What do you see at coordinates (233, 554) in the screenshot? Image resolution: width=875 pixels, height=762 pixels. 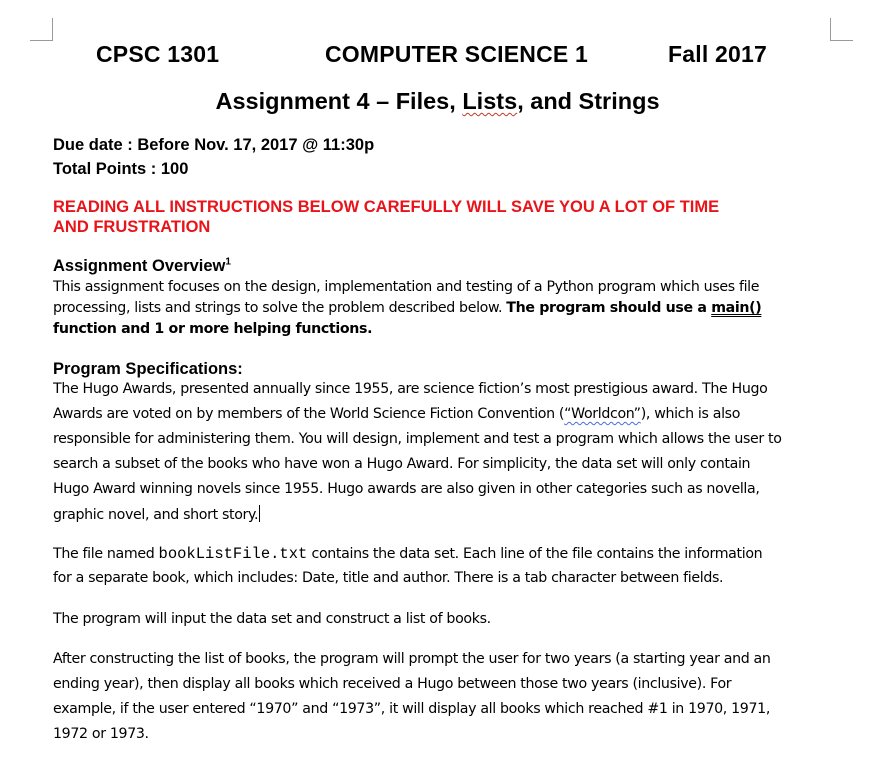 I see `filename-ref: bookListFile.txt` at bounding box center [233, 554].